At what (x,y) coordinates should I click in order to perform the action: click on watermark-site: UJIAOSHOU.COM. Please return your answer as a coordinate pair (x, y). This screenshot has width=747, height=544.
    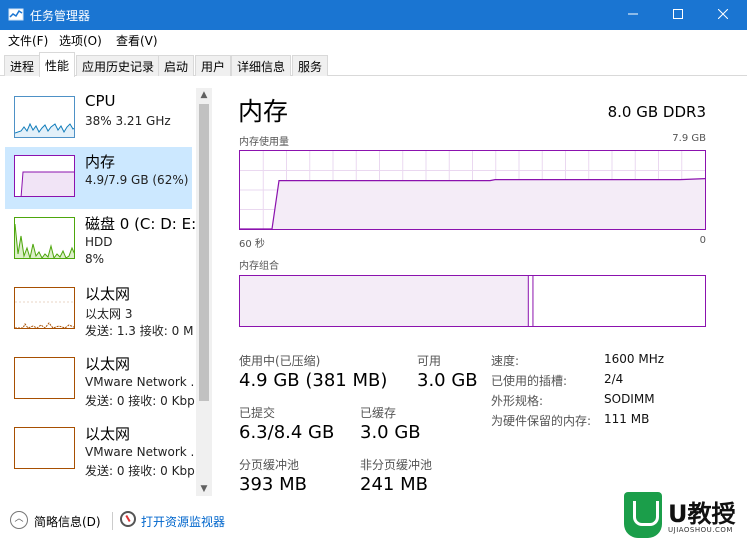
    Looking at the image, I should click on (700, 530).